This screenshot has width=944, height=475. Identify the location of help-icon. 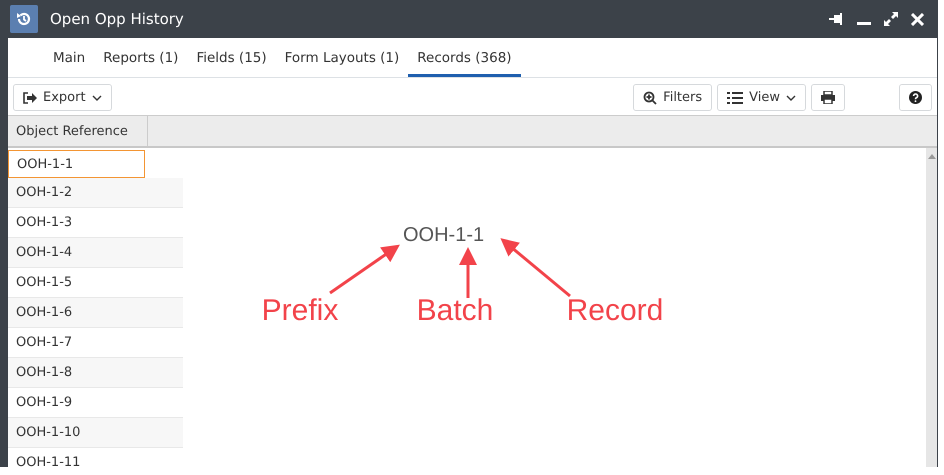
(915, 97).